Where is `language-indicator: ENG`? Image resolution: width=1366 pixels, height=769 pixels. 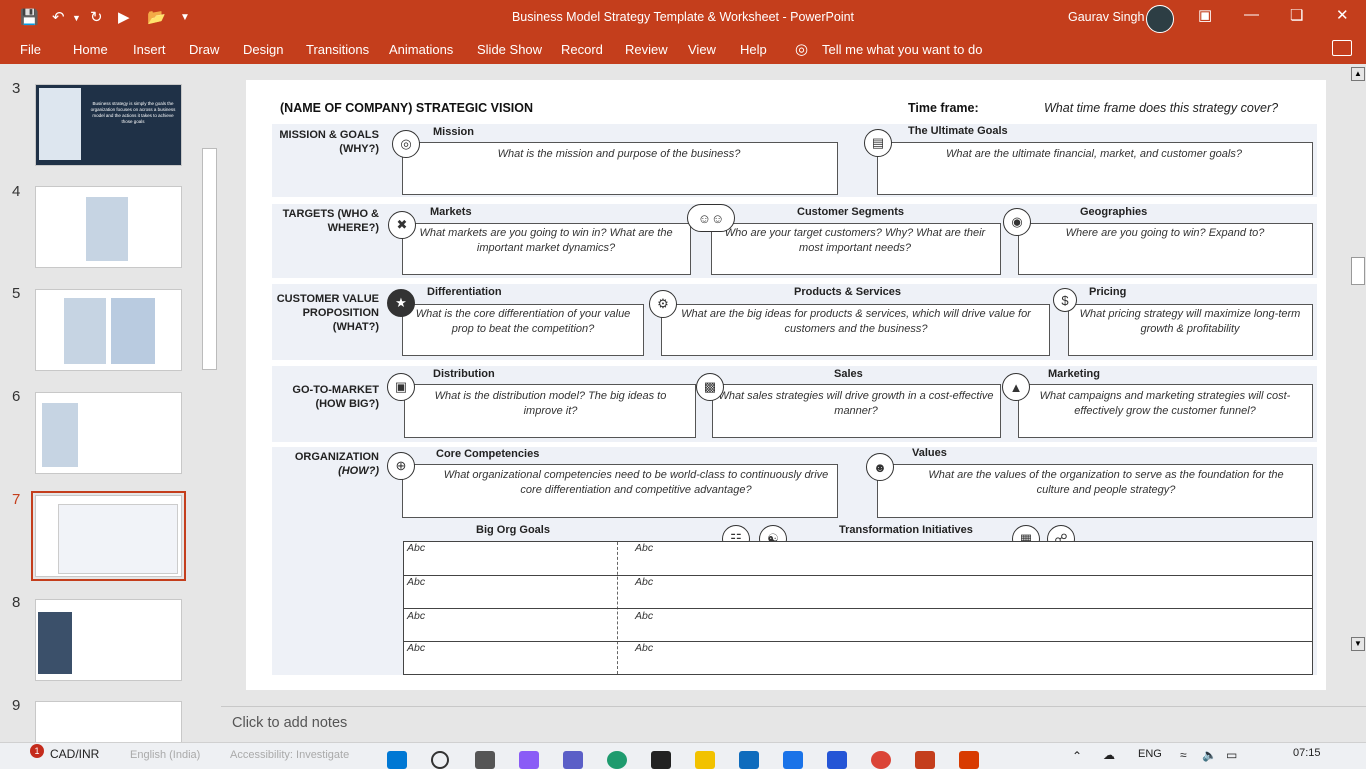
language-indicator: ENG is located at coordinates (1150, 754).